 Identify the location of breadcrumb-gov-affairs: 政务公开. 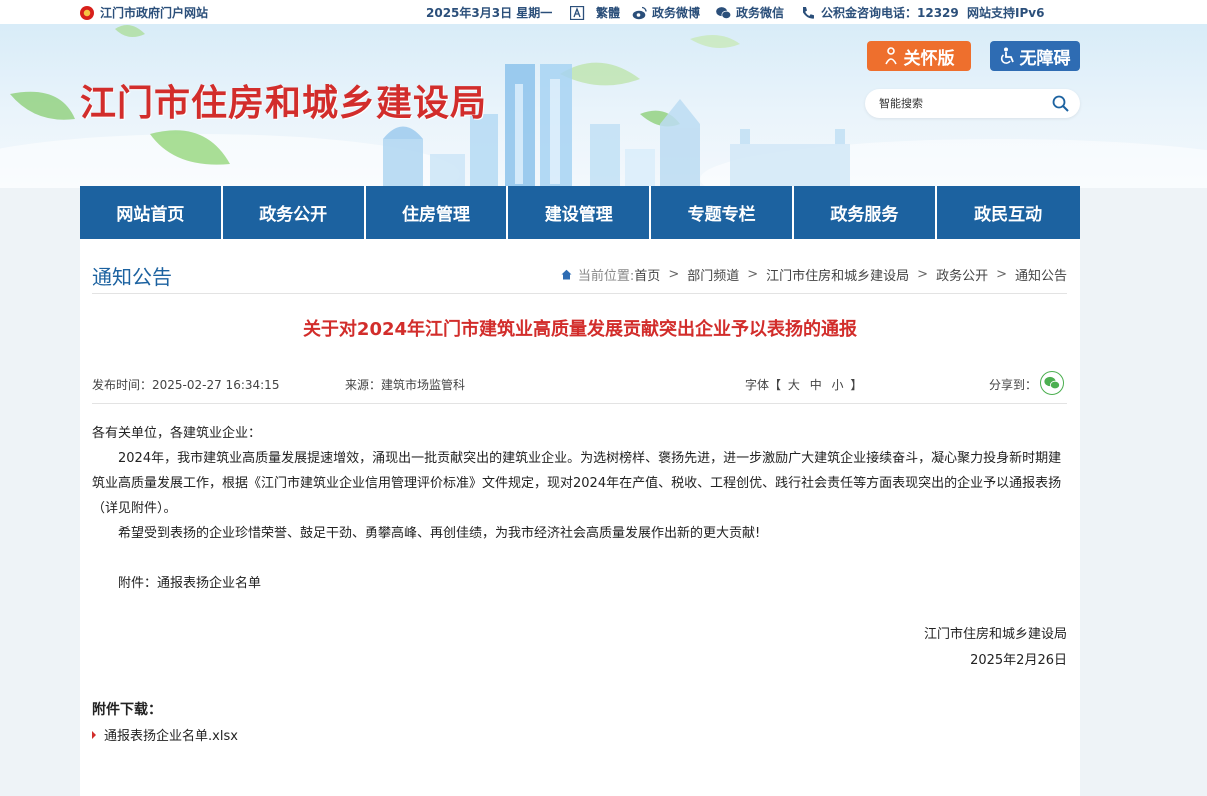
(962, 274).